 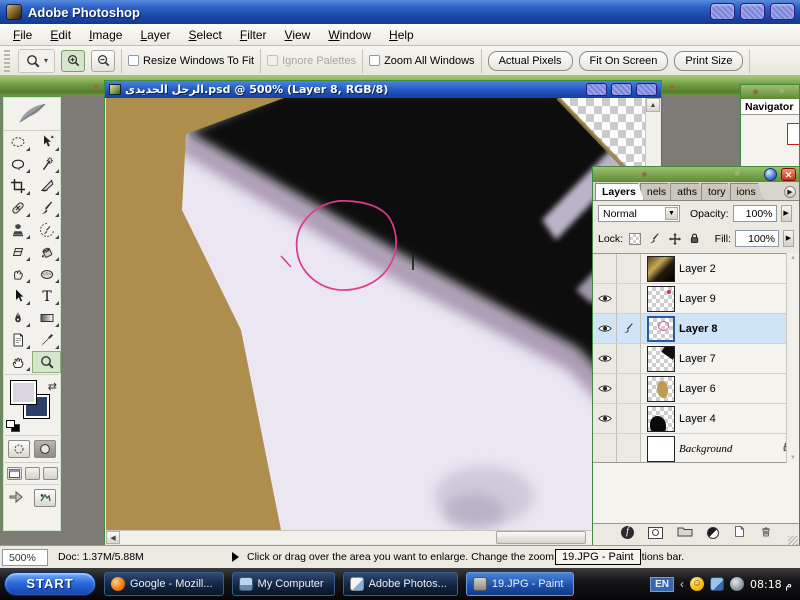 I want to click on magic-wand-tool-icon, so click(x=46, y=164).